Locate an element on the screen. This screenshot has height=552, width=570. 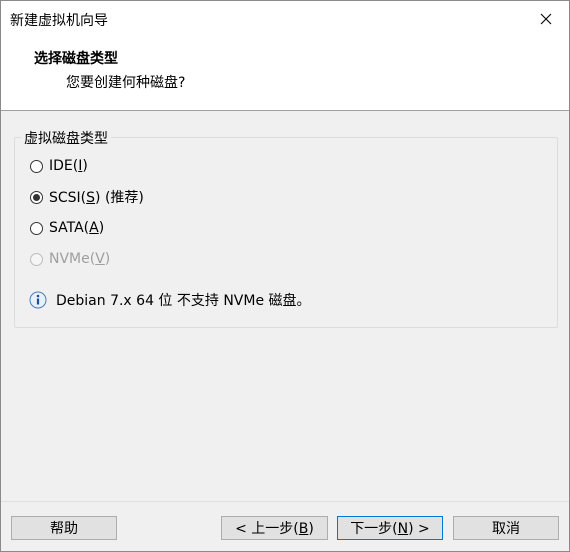
window-title: 新建虚拟机向导 is located at coordinates (59, 21).